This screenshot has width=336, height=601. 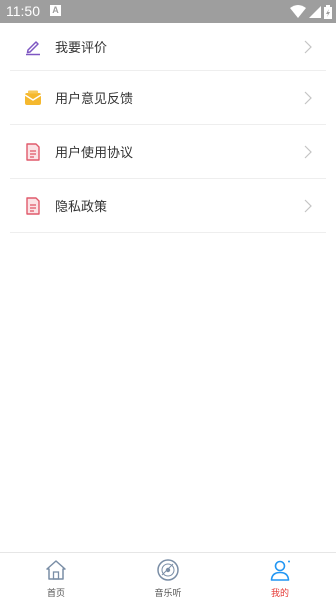 I want to click on status-time: 11:50, so click(x=23, y=11).